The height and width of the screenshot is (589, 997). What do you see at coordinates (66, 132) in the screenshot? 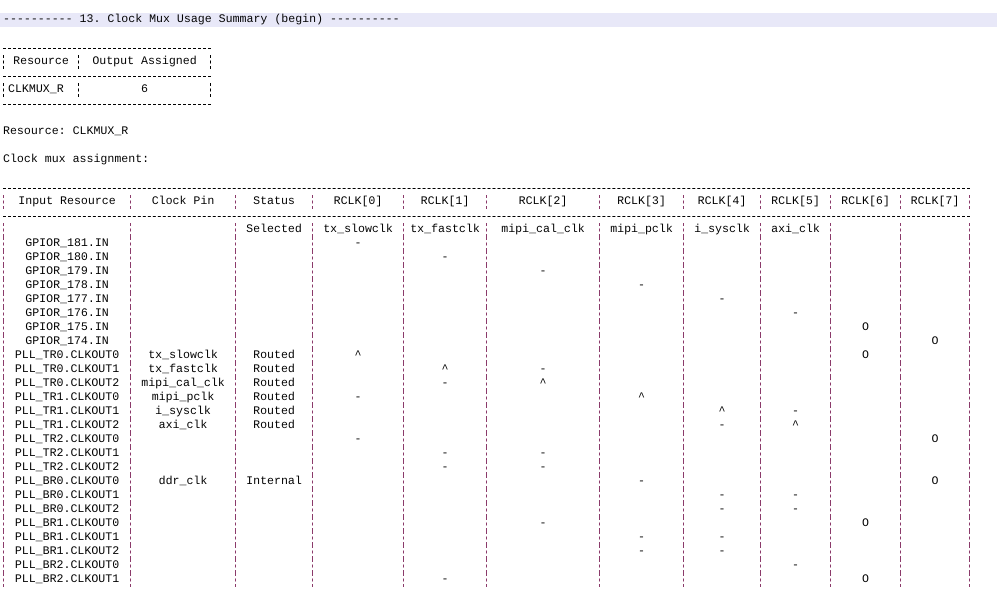
I see `resource-line: Resource: CLKMUX_R` at bounding box center [66, 132].